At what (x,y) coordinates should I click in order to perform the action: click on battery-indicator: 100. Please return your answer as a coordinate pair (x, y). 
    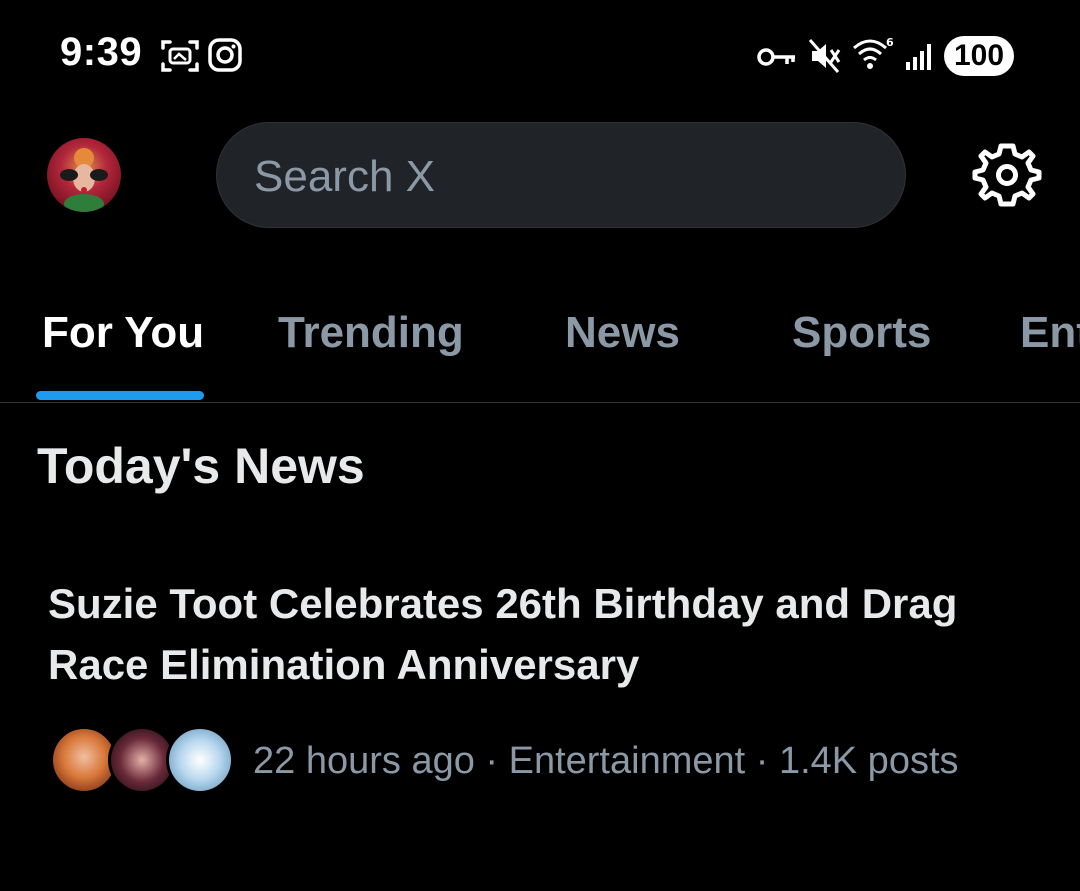
    Looking at the image, I should click on (979, 56).